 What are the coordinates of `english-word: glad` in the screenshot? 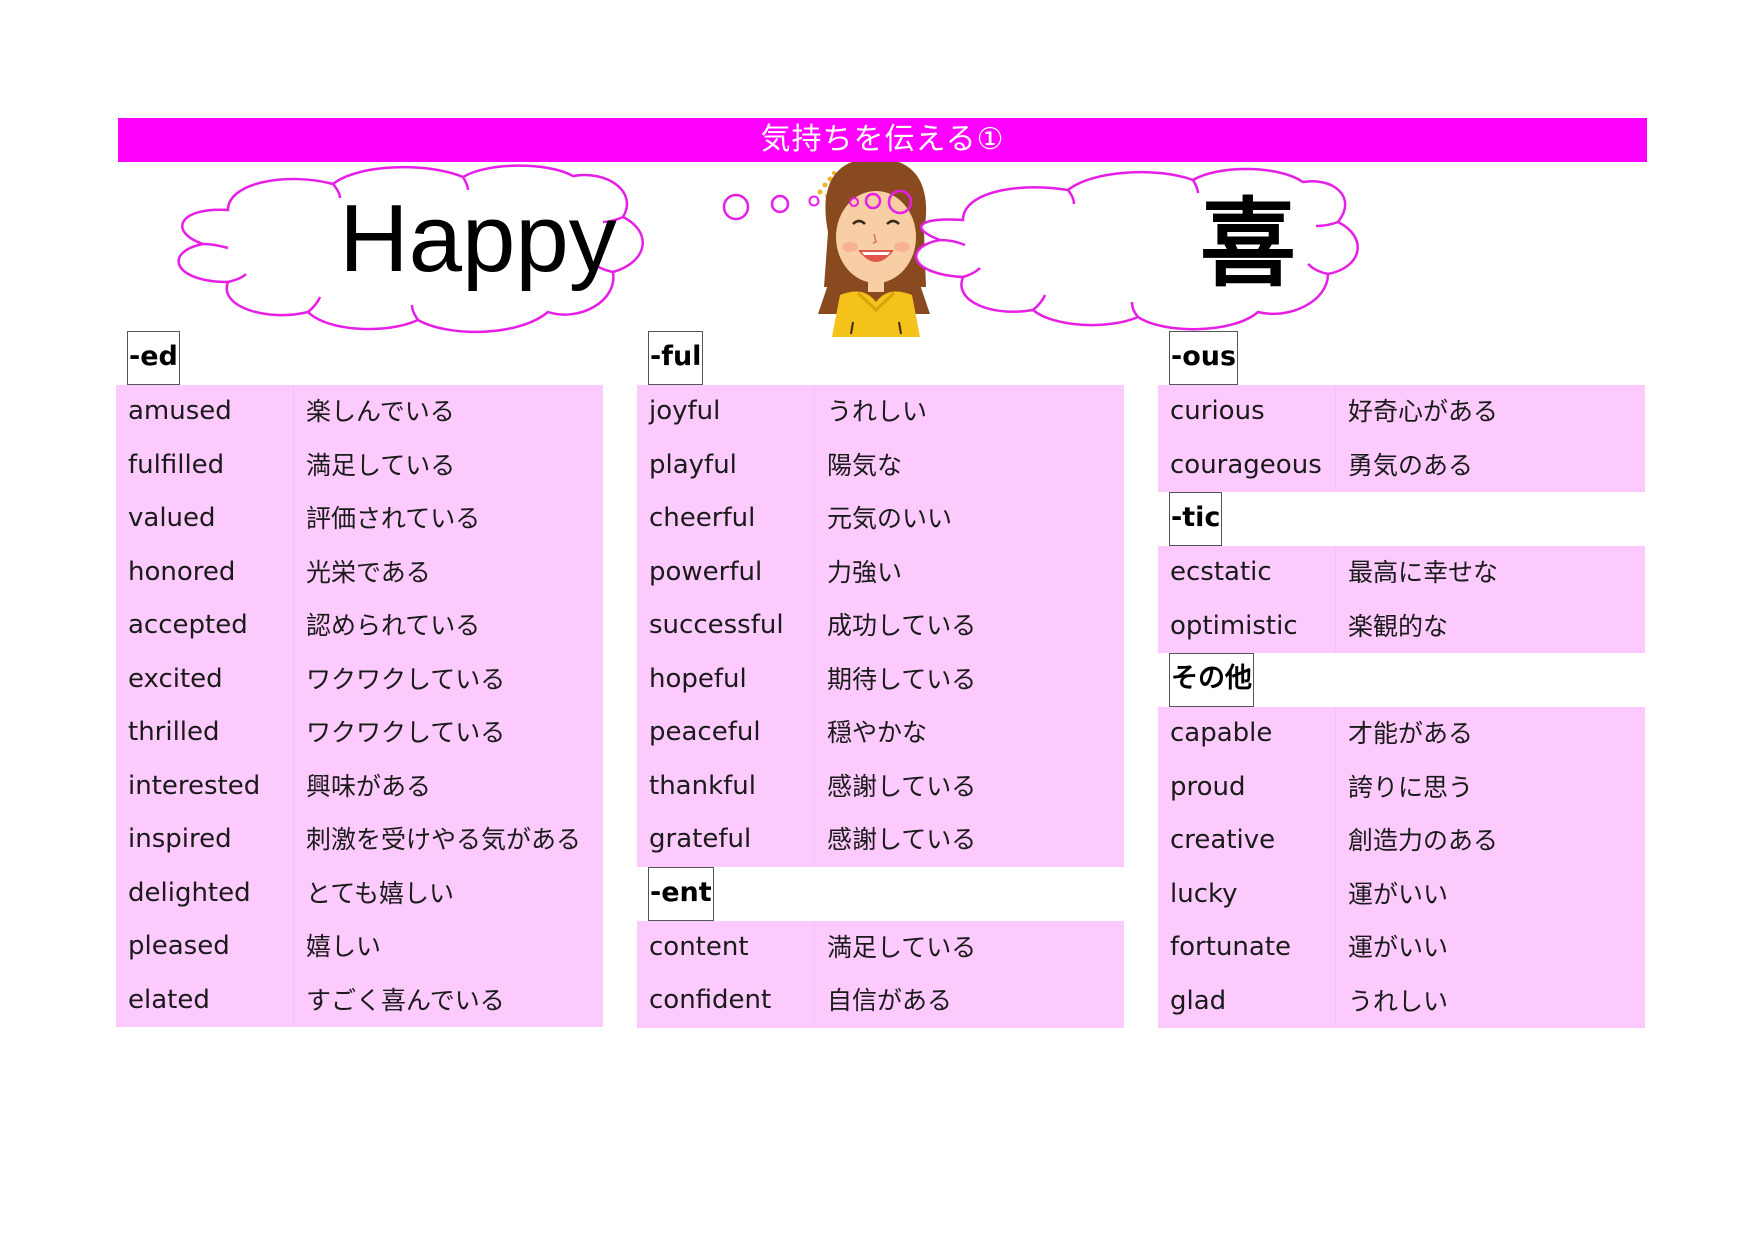 It's located at (1247, 1001).